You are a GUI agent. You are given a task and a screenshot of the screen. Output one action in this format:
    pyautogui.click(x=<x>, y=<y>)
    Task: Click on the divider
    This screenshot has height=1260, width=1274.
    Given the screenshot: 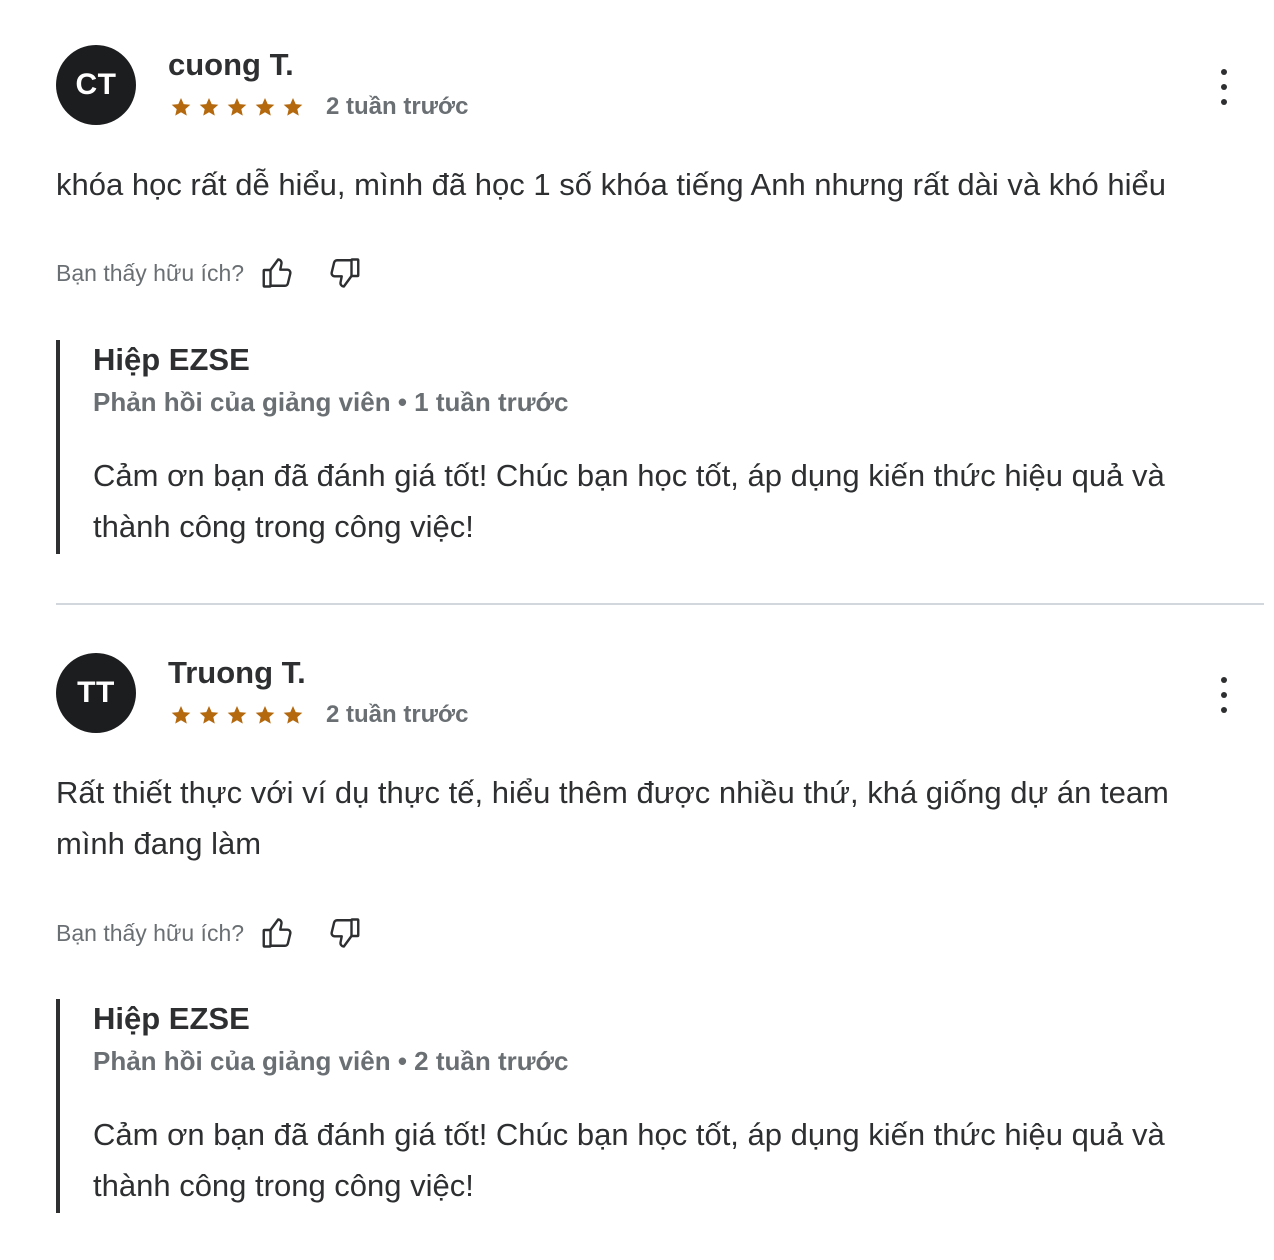 What is the action you would take?
    pyautogui.click(x=660, y=604)
    